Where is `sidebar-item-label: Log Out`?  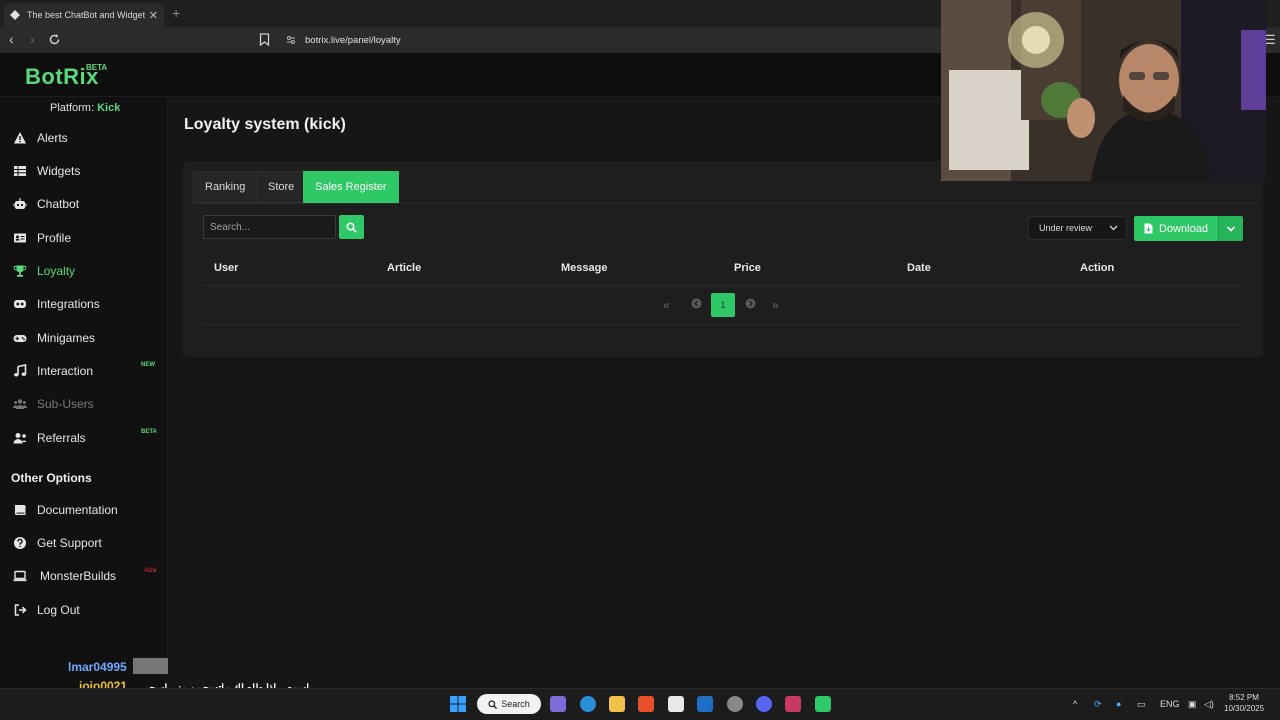 sidebar-item-label: Log Out is located at coordinates (58, 610).